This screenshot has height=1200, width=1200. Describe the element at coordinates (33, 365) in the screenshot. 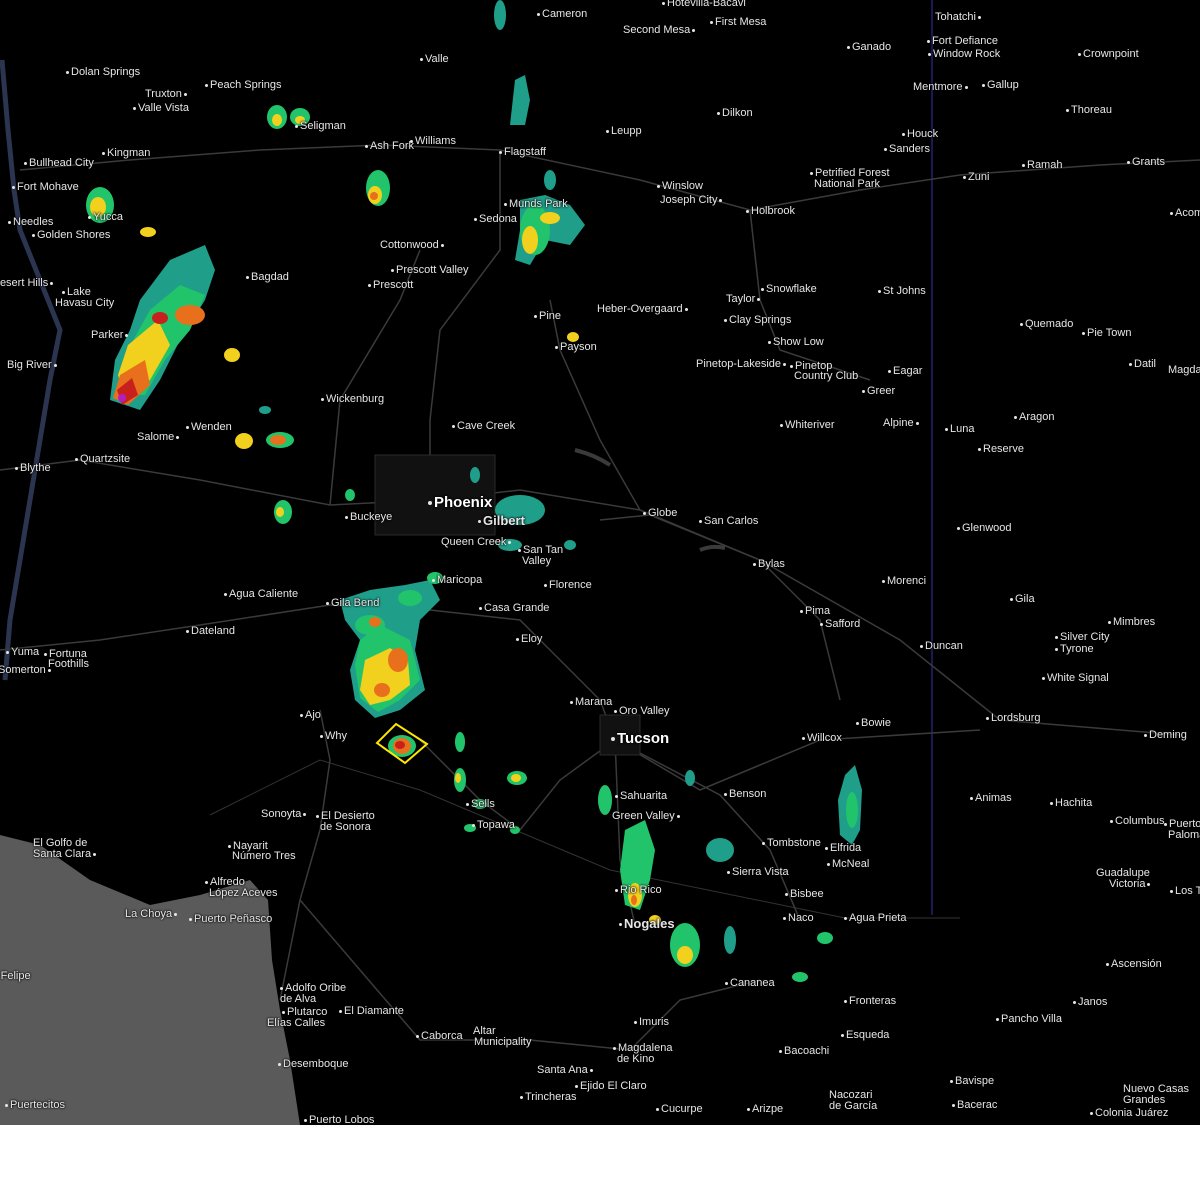

I see `city-big-river: Big River` at that location.